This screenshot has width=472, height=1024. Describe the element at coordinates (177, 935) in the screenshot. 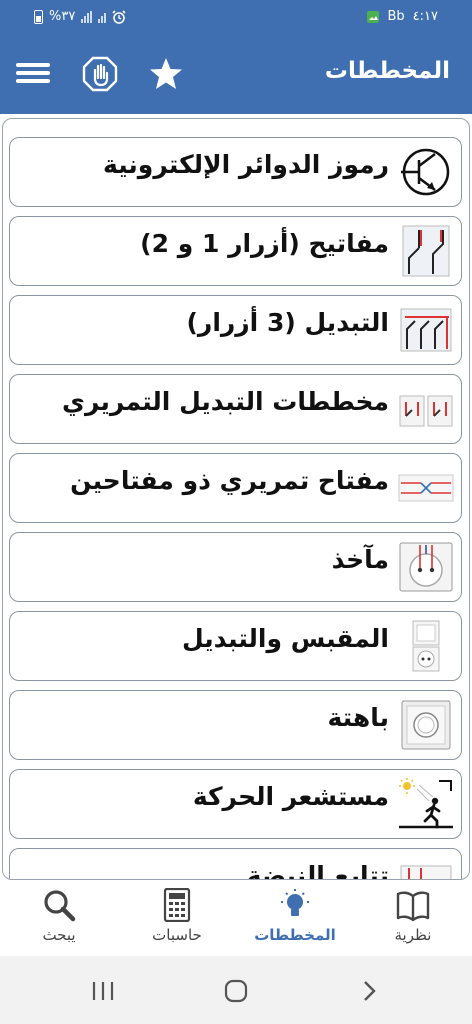

I see `nav-calculators-label: حاسبات` at that location.